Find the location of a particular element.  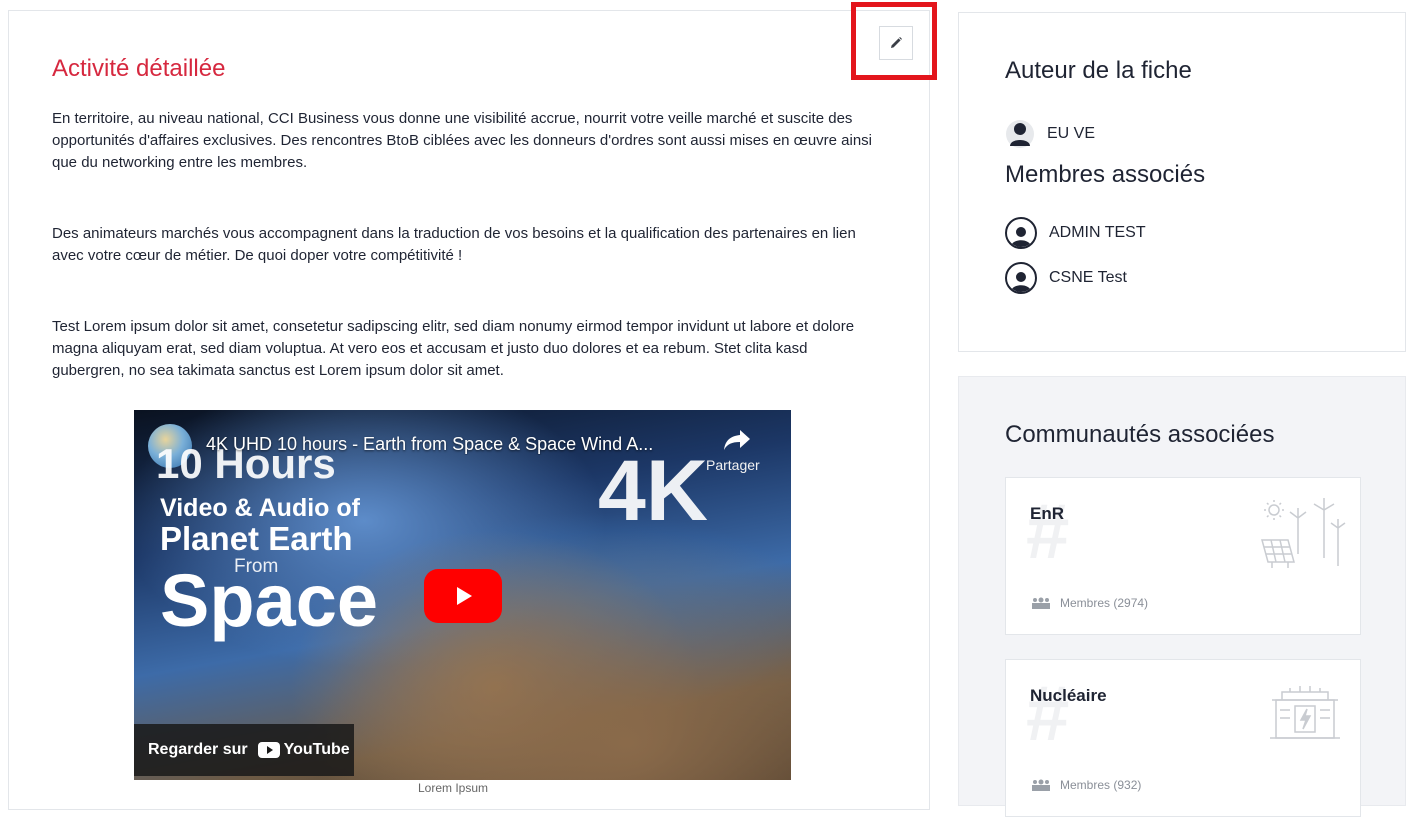

community-members: Membres (2974) is located at coordinates (1089, 603).